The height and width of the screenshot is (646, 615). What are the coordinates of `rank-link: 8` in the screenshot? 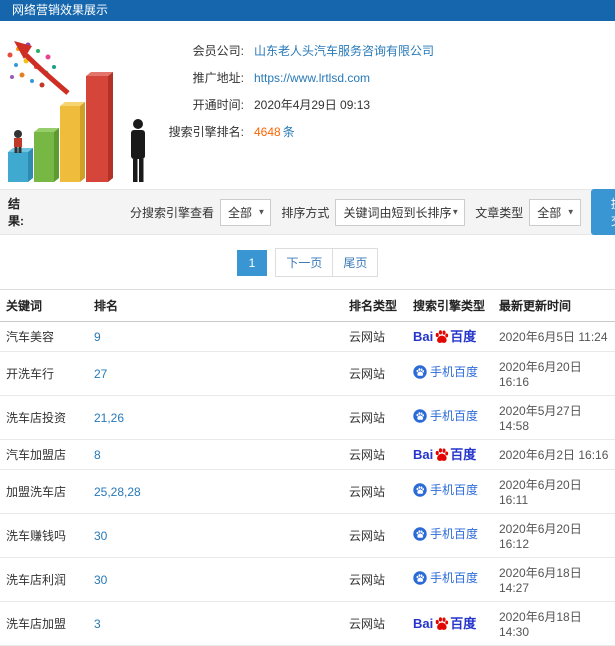 It's located at (97, 455).